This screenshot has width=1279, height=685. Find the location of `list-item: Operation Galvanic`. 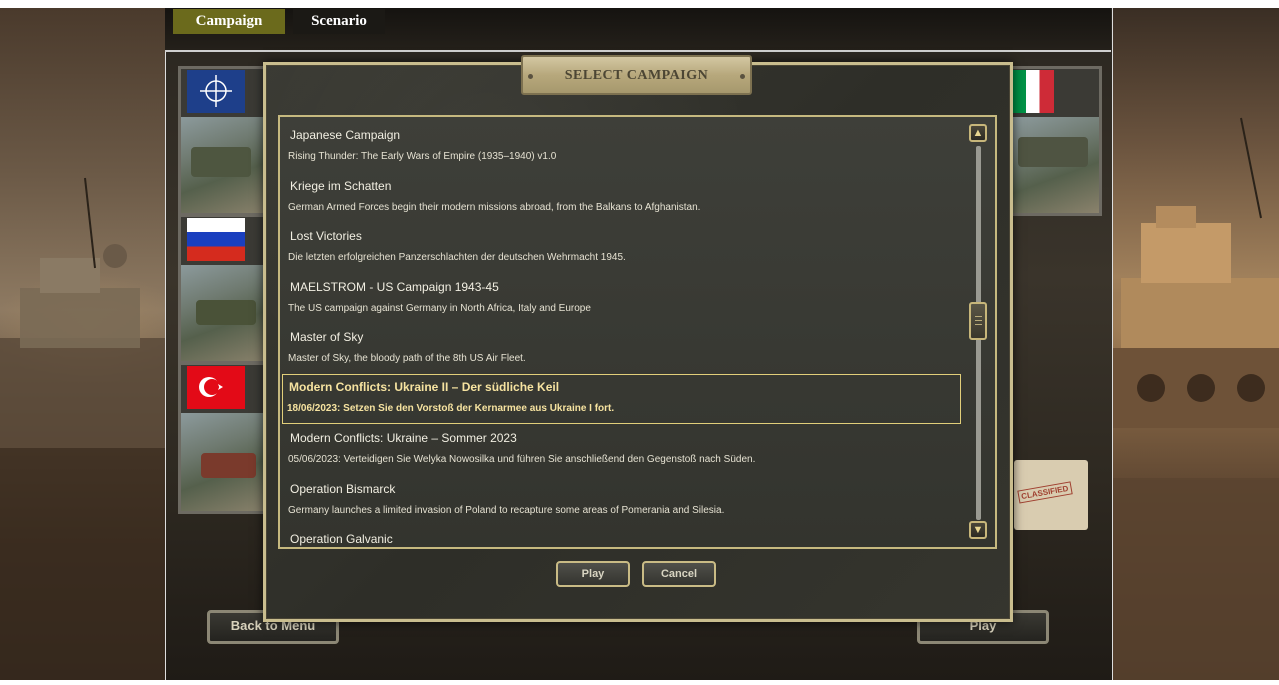

list-item: Operation Galvanic is located at coordinates (623, 536).